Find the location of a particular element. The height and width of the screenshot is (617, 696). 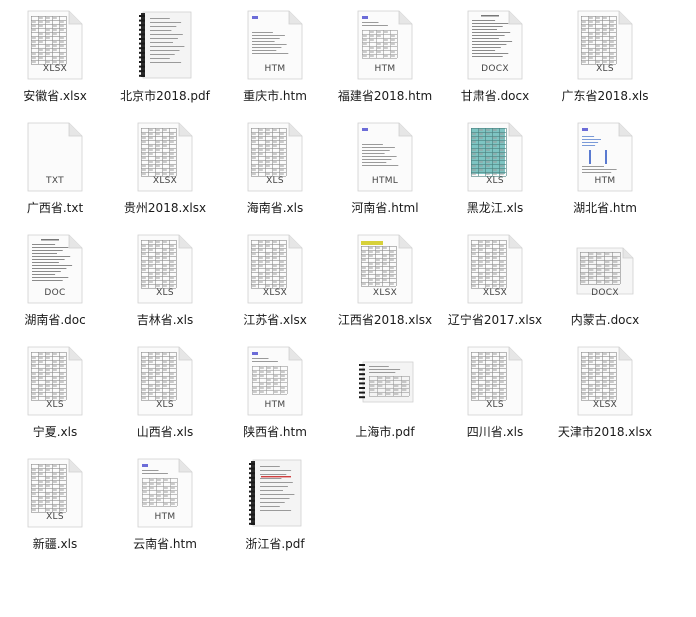

file-item: XLS 山西省.xls is located at coordinates (165, 390).